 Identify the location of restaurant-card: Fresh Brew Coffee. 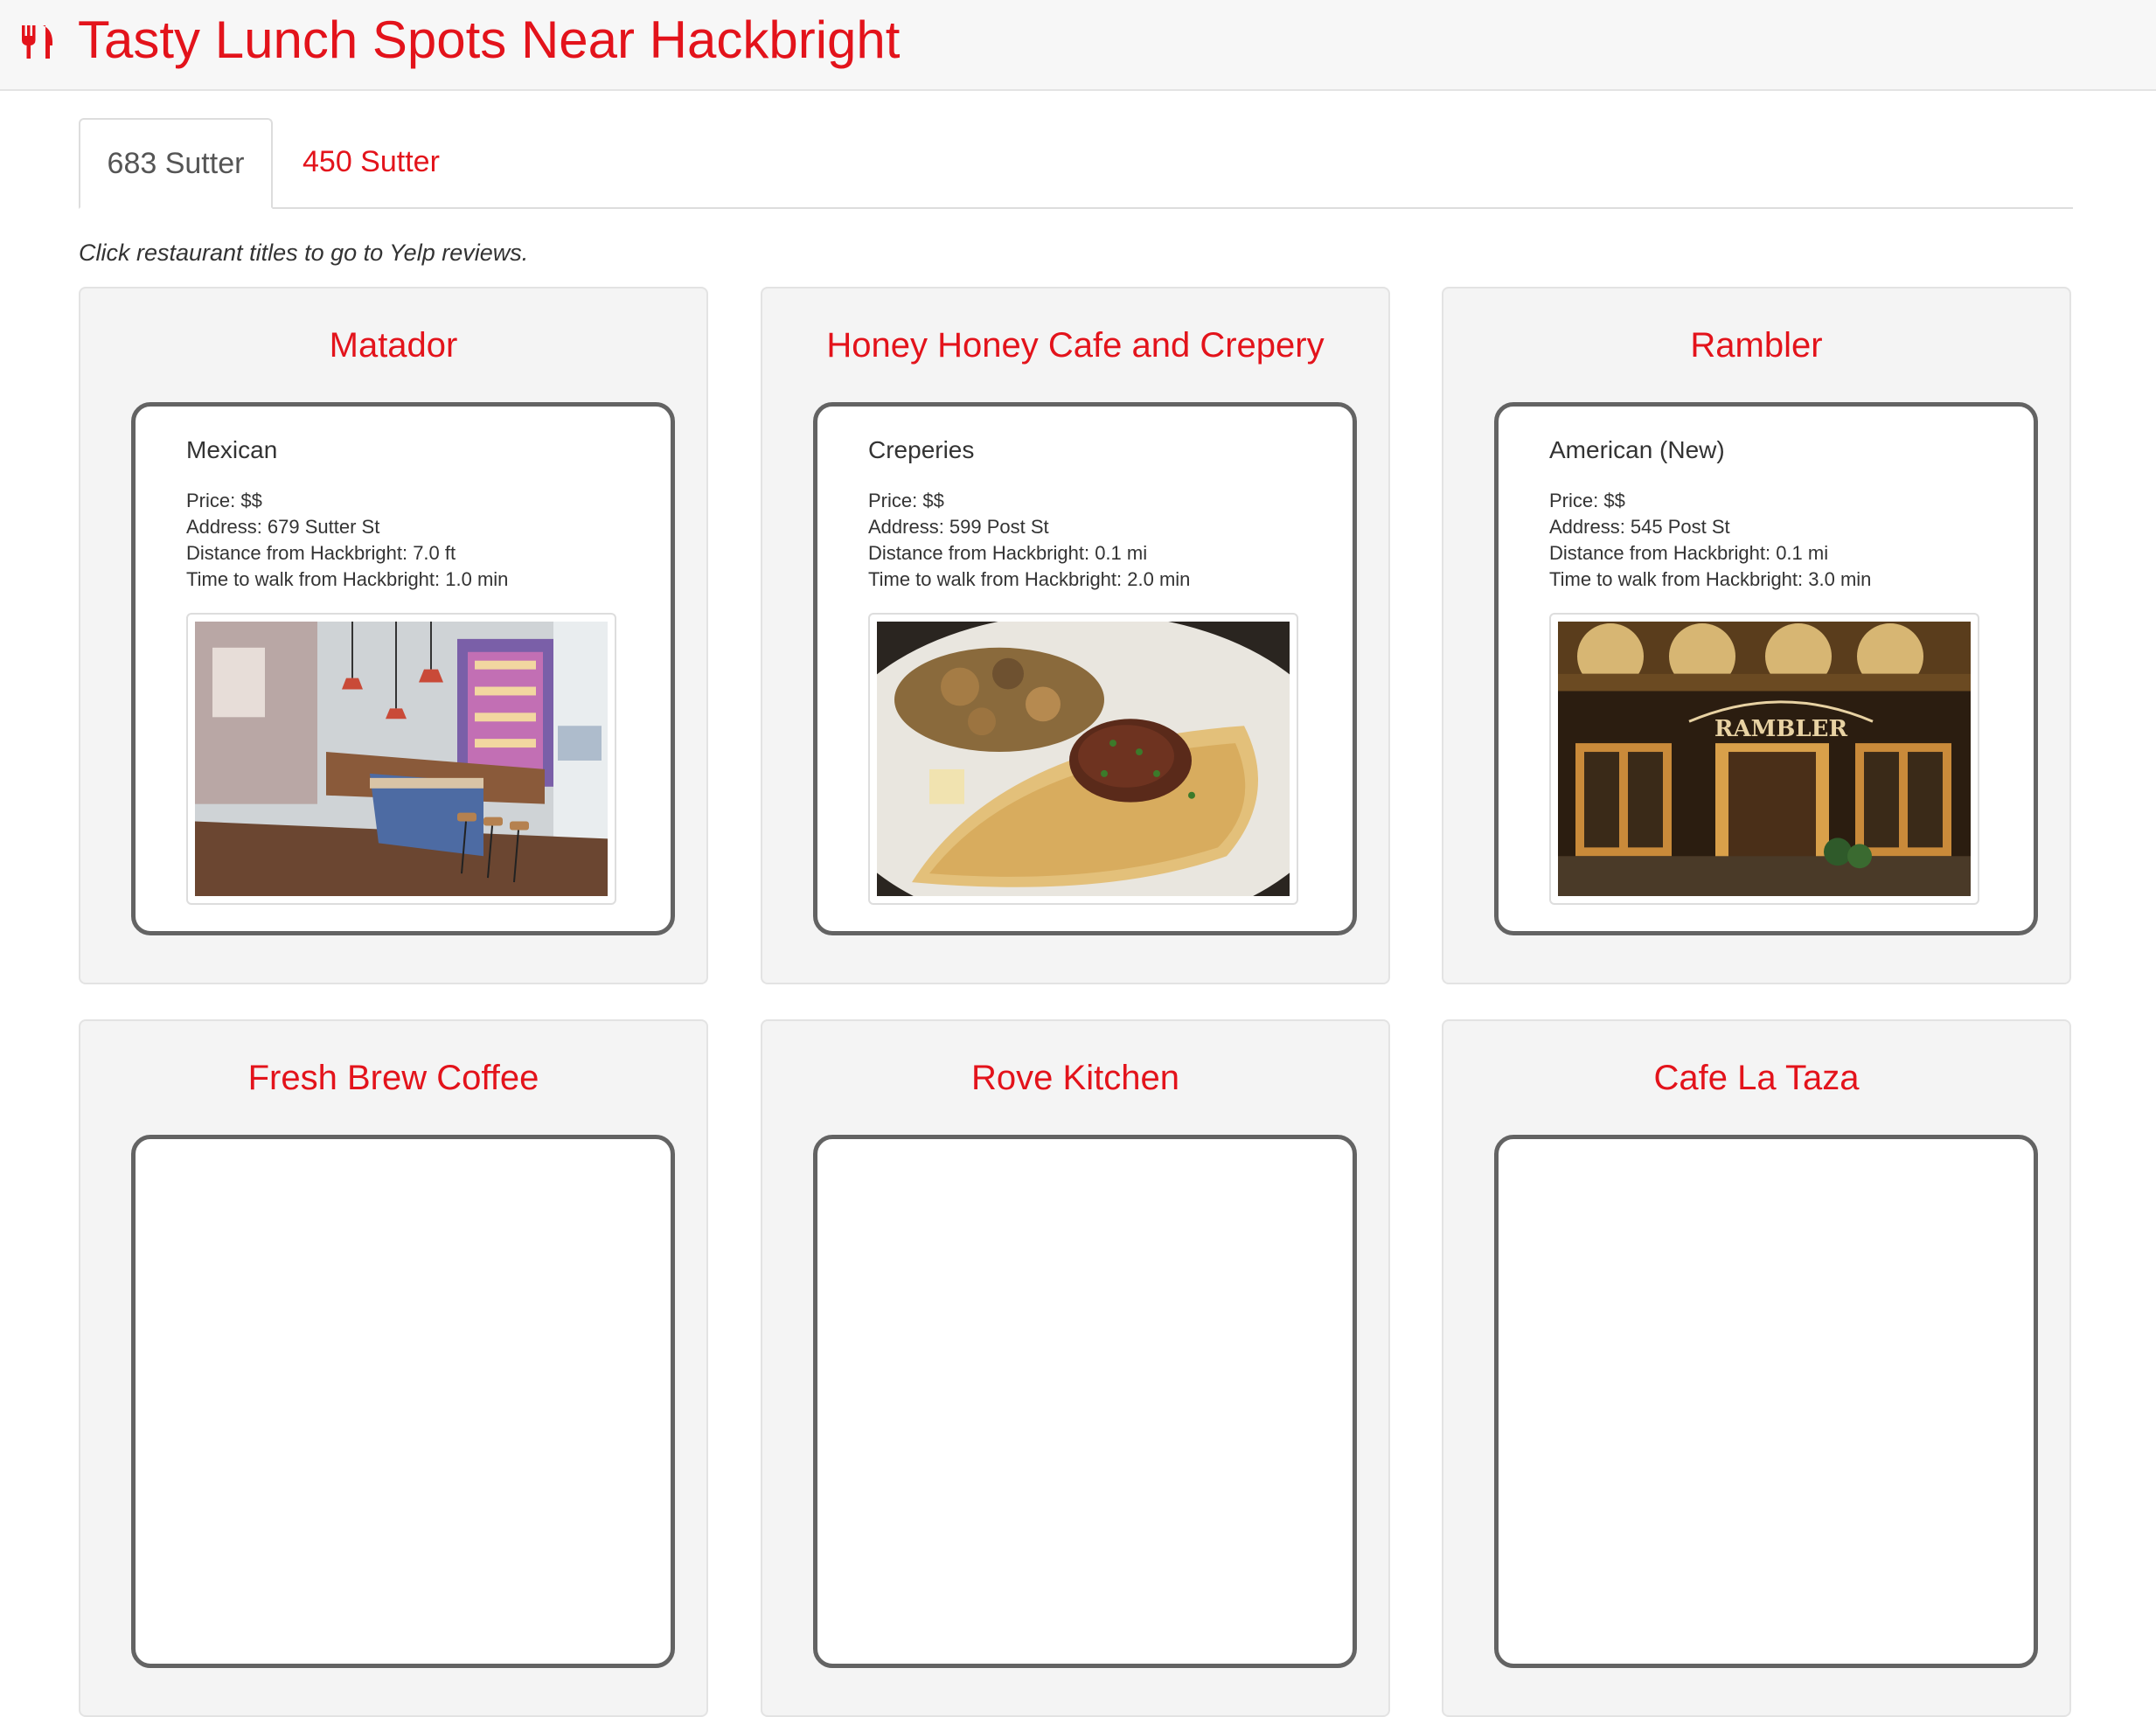
(393, 1368).